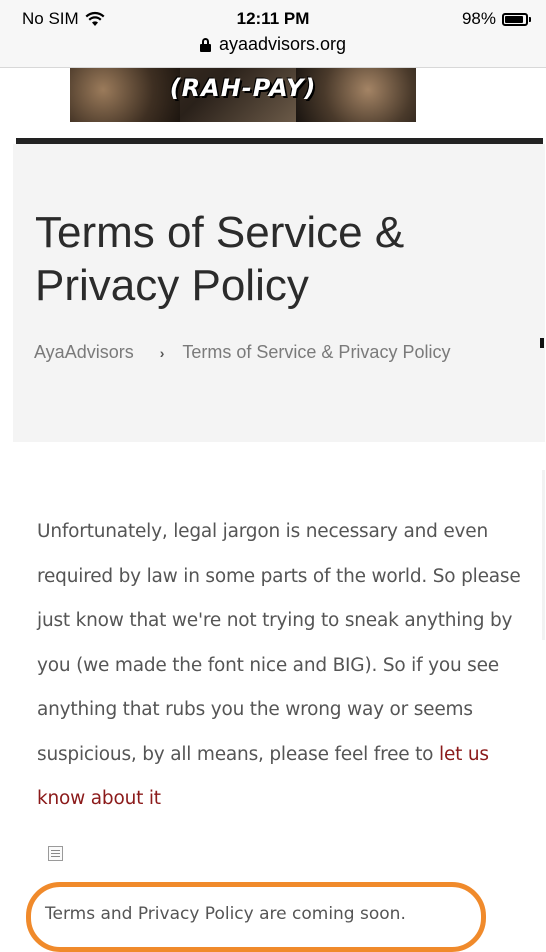 The width and height of the screenshot is (546, 952). Describe the element at coordinates (162, 352) in the screenshot. I see `chevron-right-icon: ›` at that location.